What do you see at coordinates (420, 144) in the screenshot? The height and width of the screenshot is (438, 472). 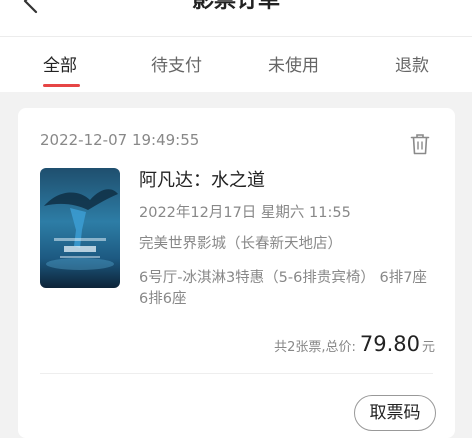 I see `trash-icon` at bounding box center [420, 144].